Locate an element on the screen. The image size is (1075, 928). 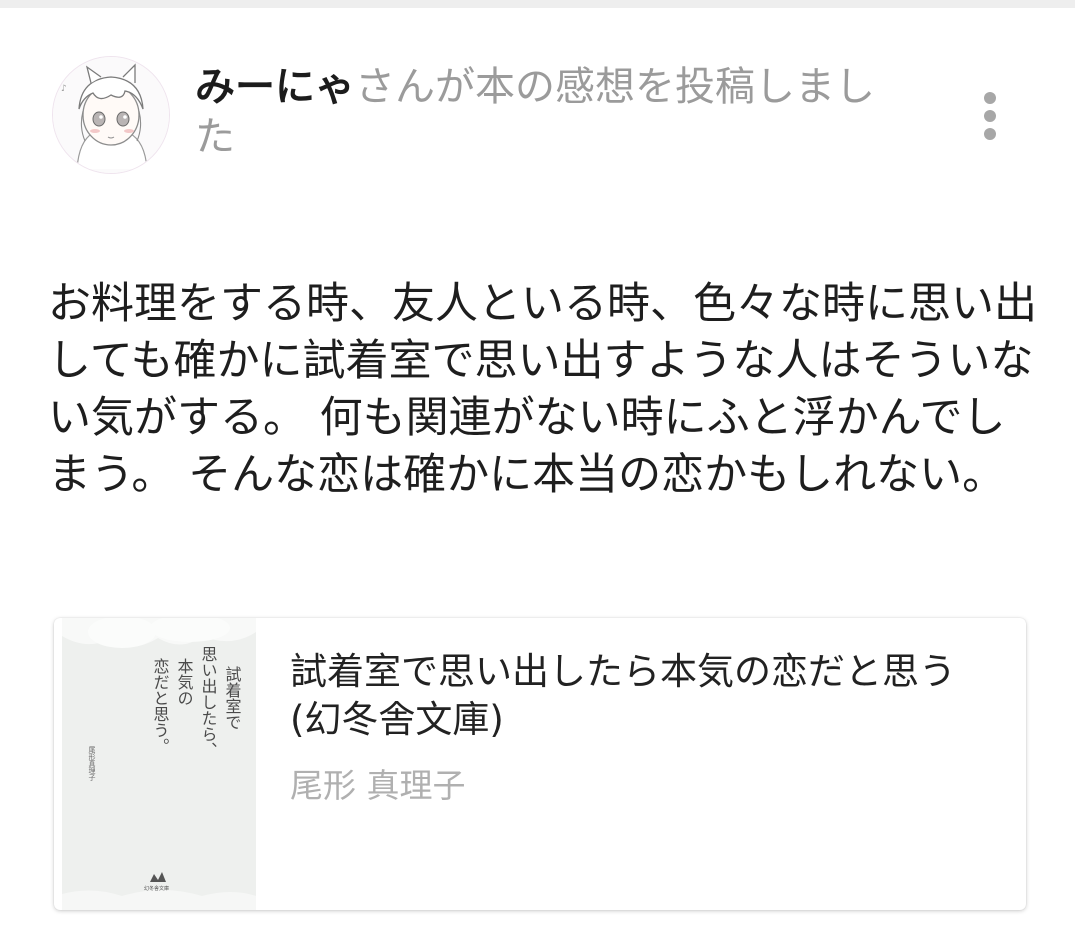
post-header: ♪ みーにゃさんが本の感想を投稿しました is located at coordinates (532, 116).